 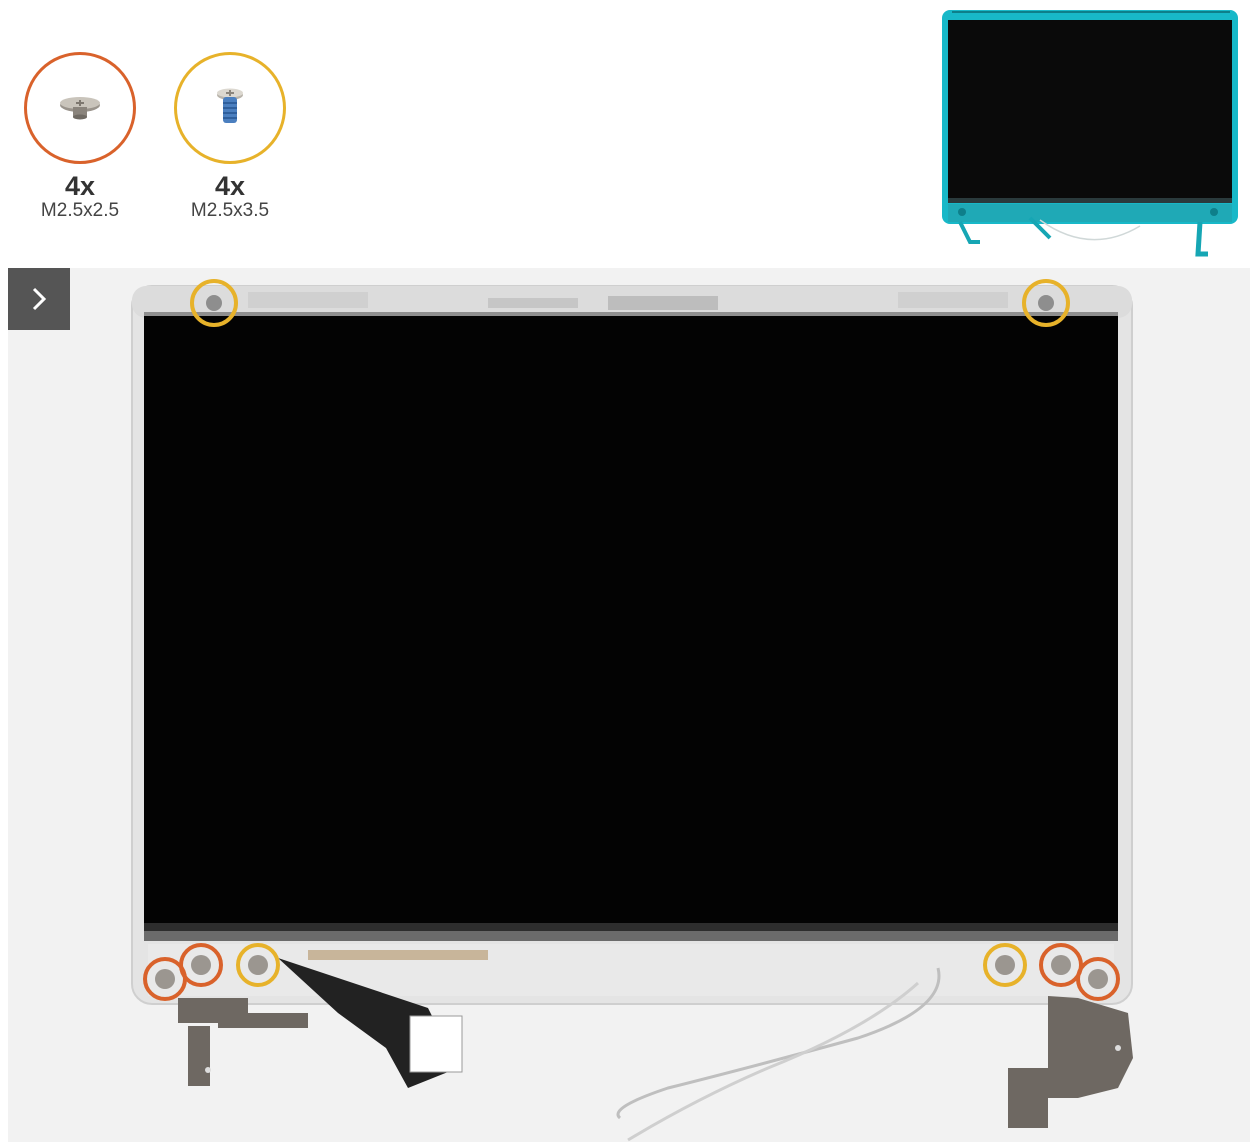 I want to click on screw-ring-yellow, so click(x=230, y=108).